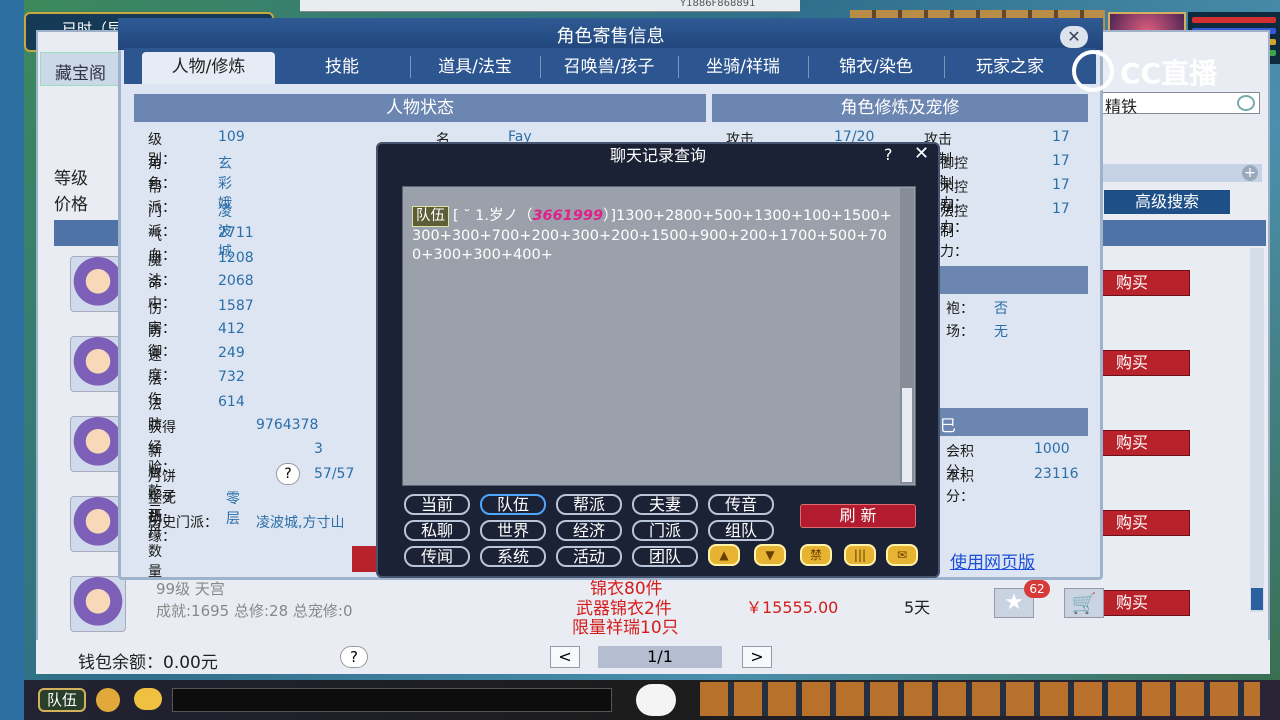  Describe the element at coordinates (392, 700) in the screenshot. I see `chat-input` at that location.